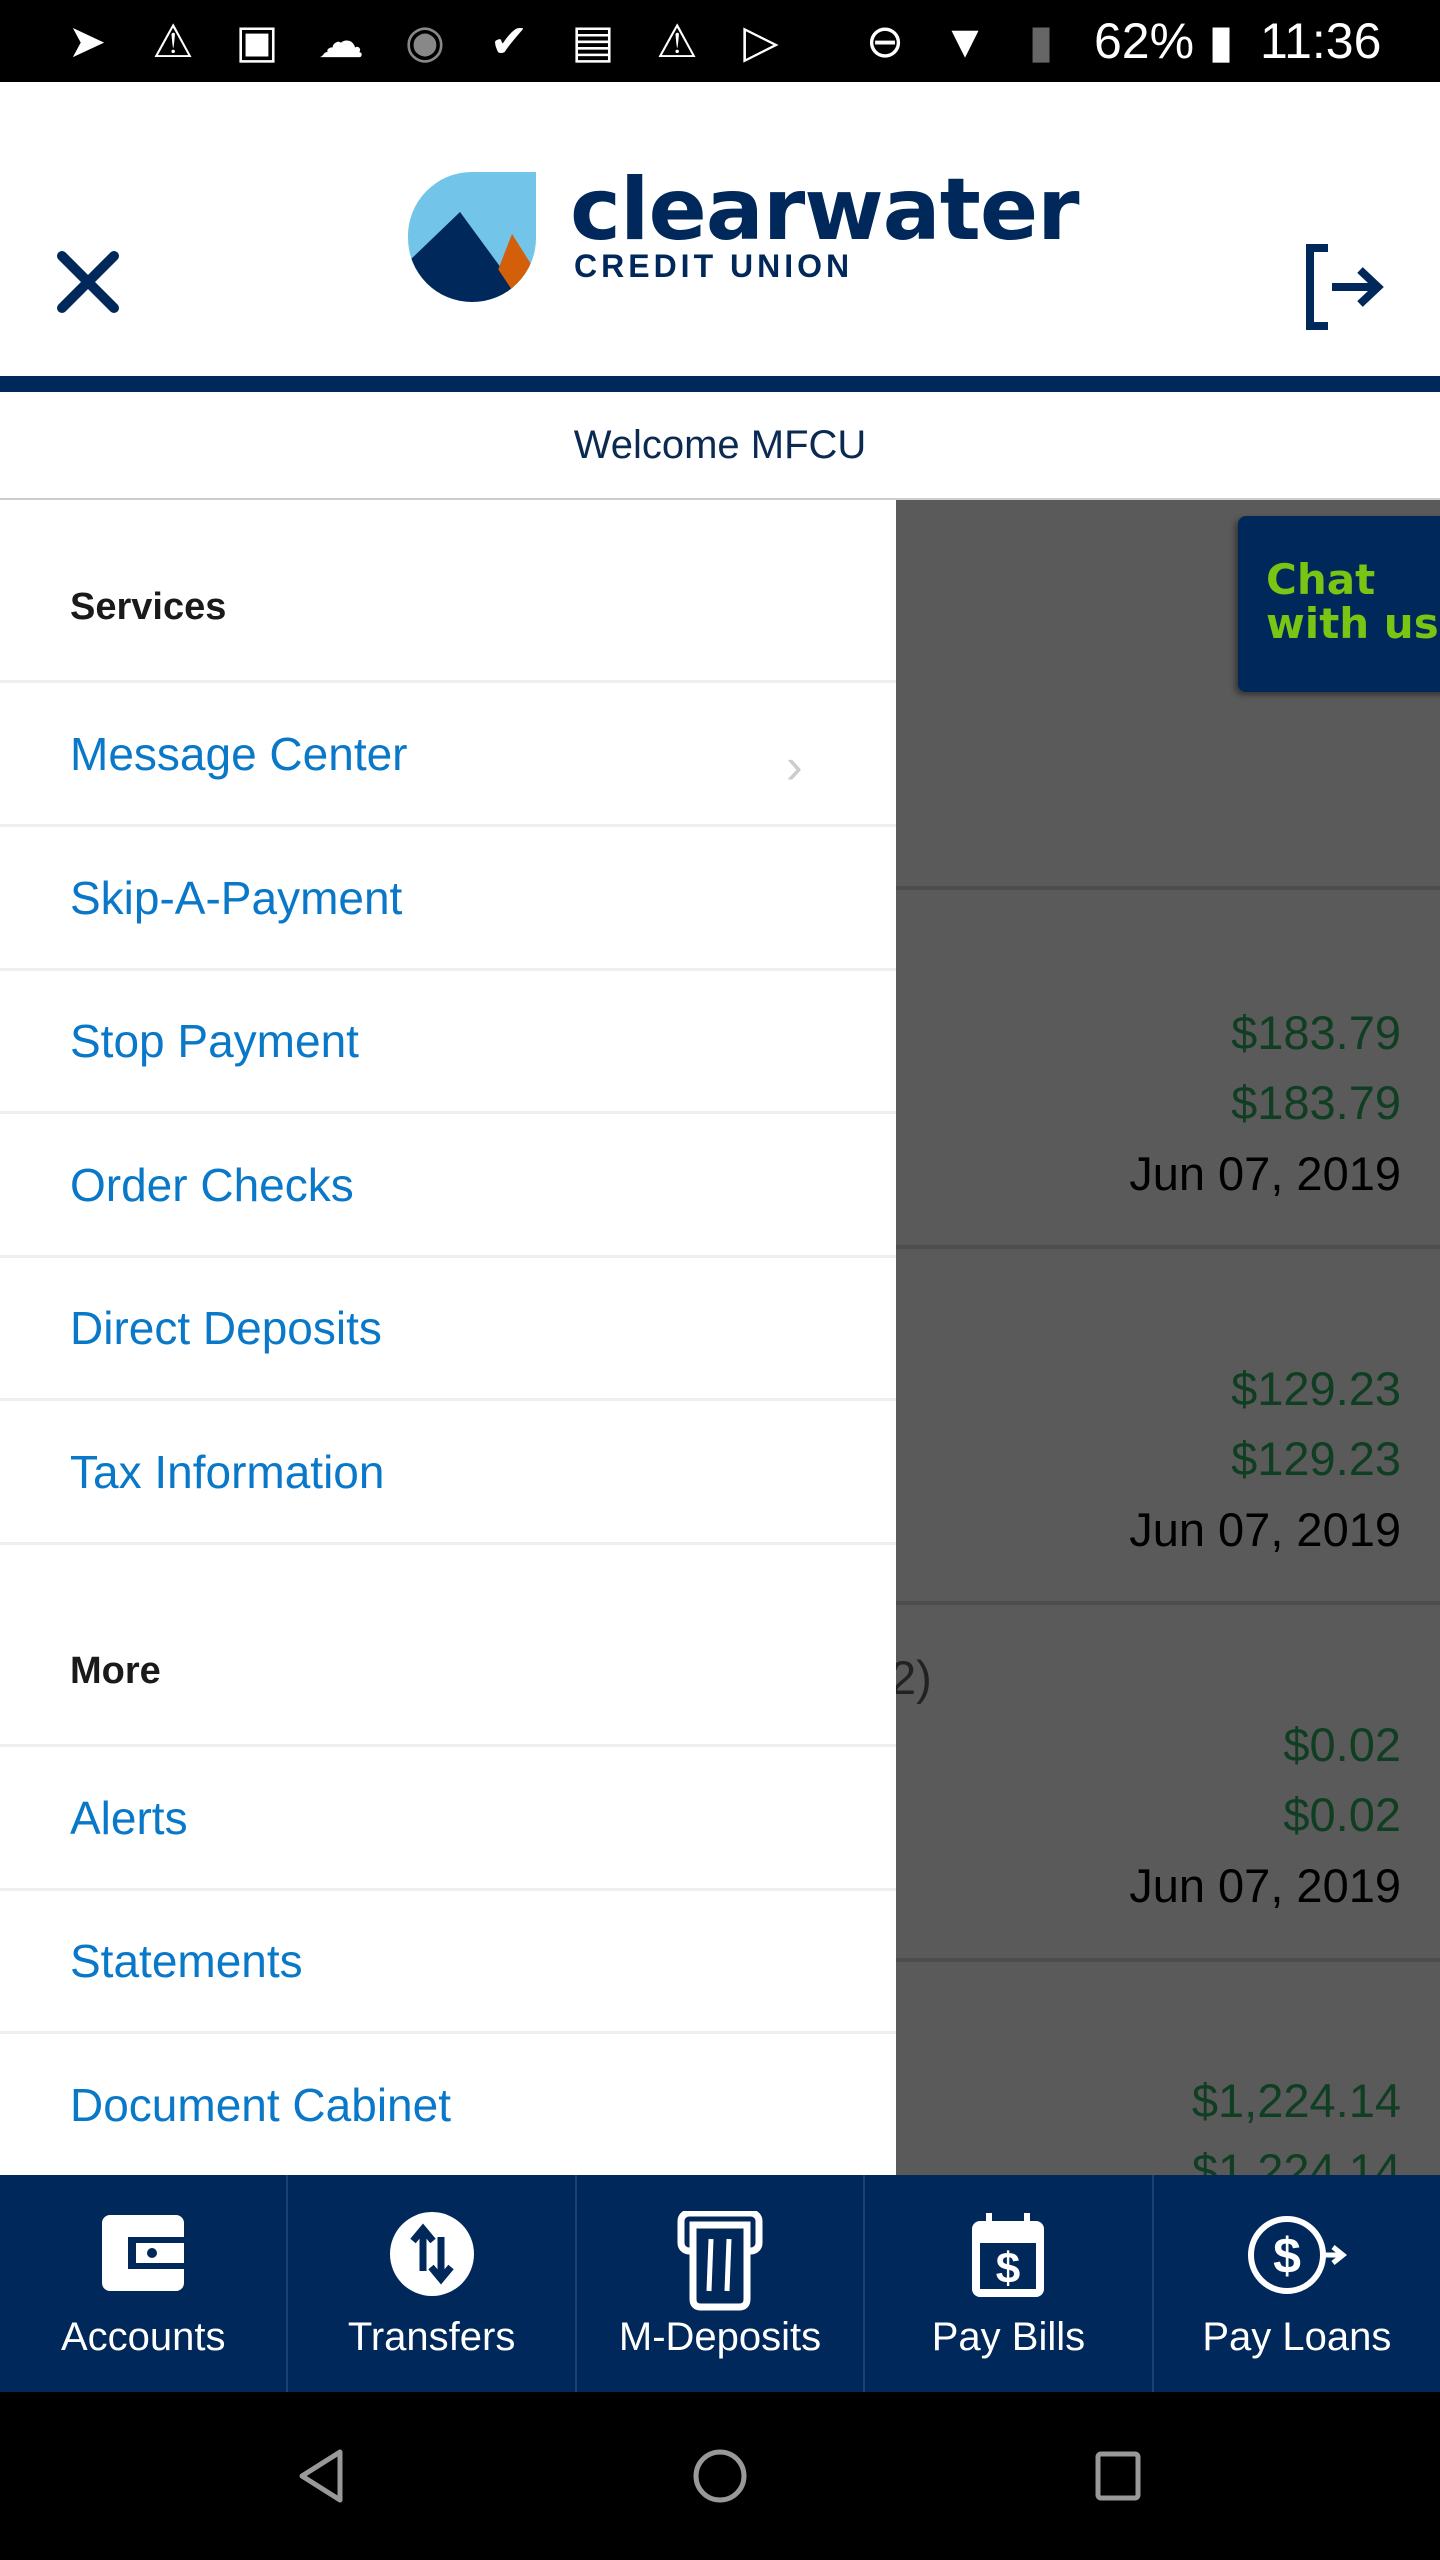  I want to click on sync-icon: ◉, so click(425, 41).